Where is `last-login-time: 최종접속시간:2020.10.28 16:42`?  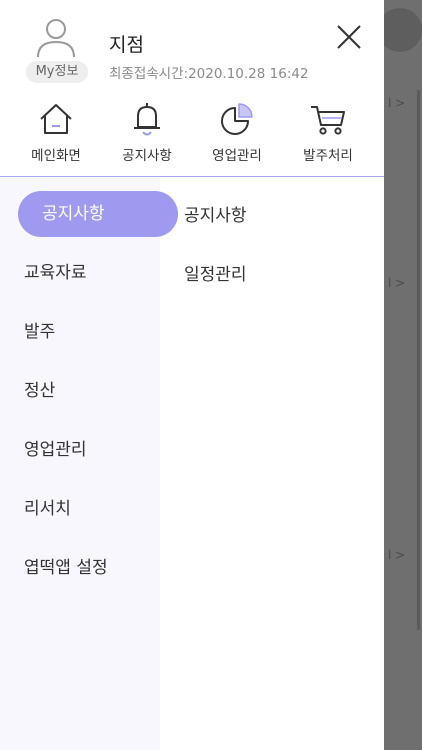 last-login-time: 최종접속시간:2020.10.28 16:42 is located at coordinates (209, 74).